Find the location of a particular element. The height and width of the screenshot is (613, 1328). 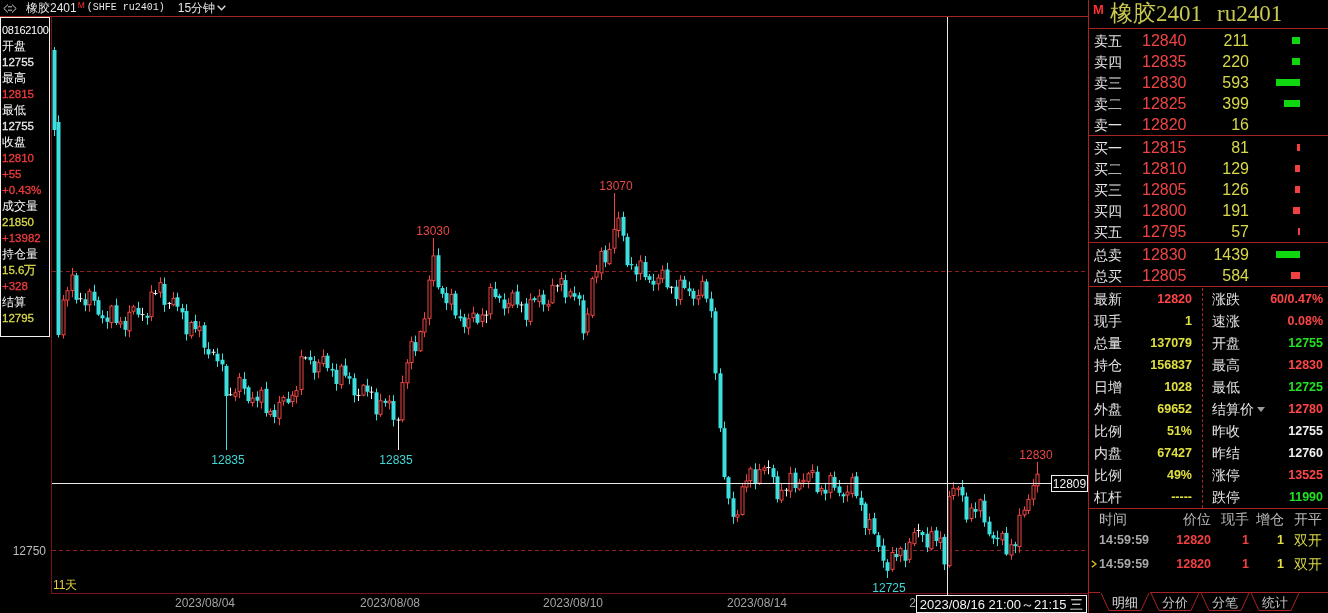

date-axis-label: 2023/08/14 is located at coordinates (757, 603).